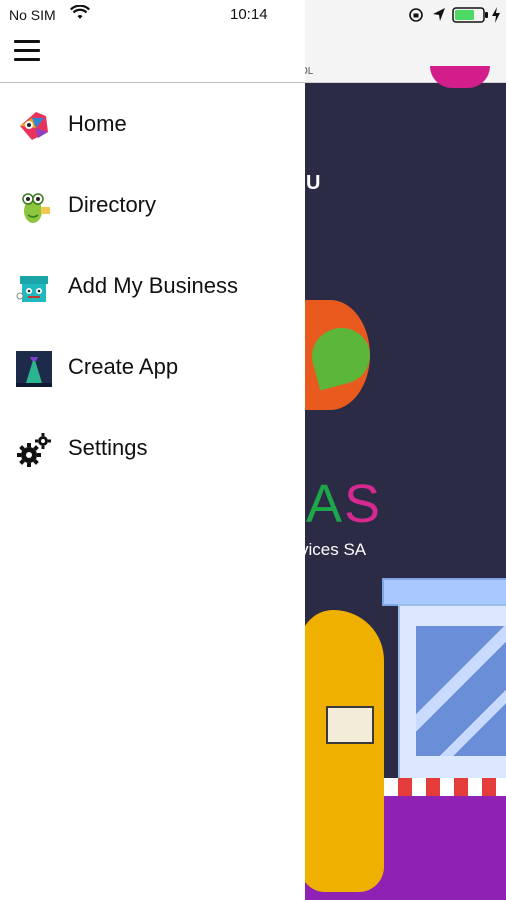 This screenshot has width=506, height=900. I want to click on rotation-lock-icon, so click(416, 15).